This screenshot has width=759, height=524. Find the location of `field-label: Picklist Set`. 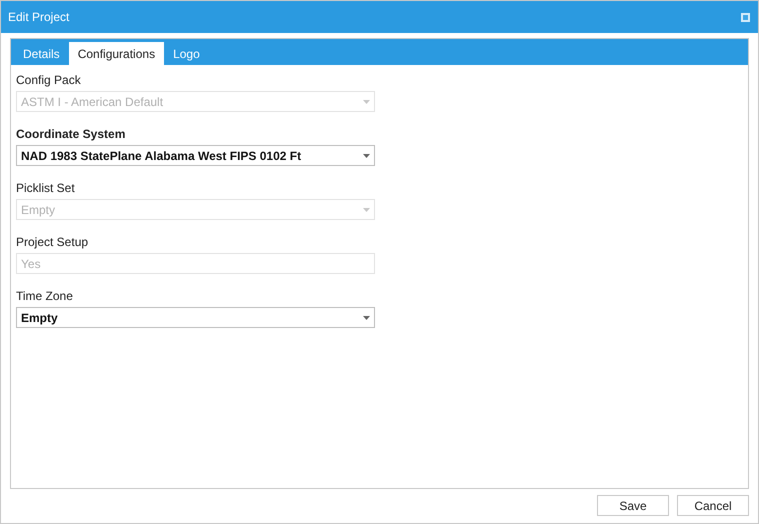

field-label: Picklist Set is located at coordinates (46, 188).